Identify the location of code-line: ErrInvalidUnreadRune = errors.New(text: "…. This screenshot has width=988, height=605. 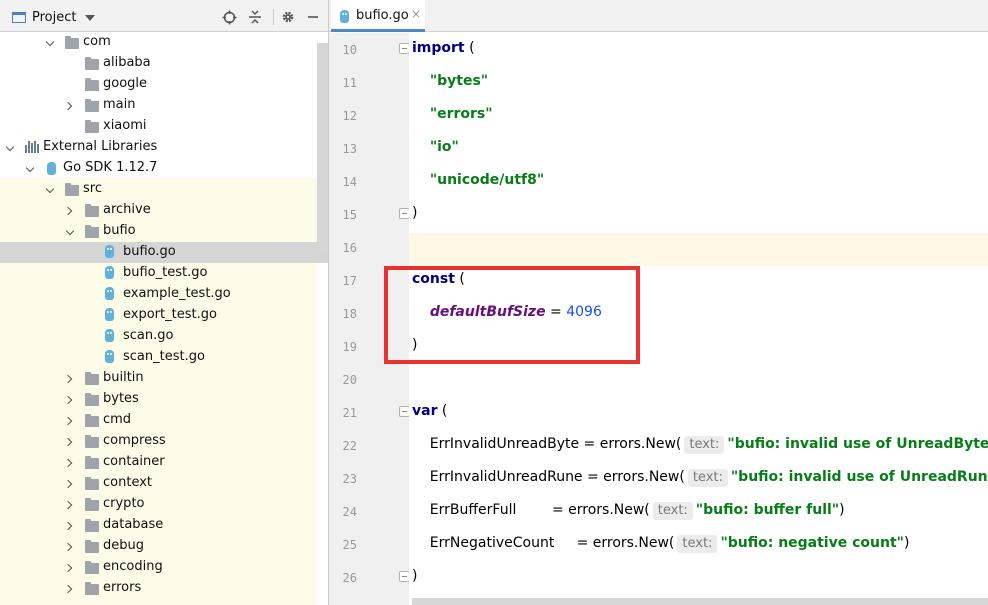
(700, 478).